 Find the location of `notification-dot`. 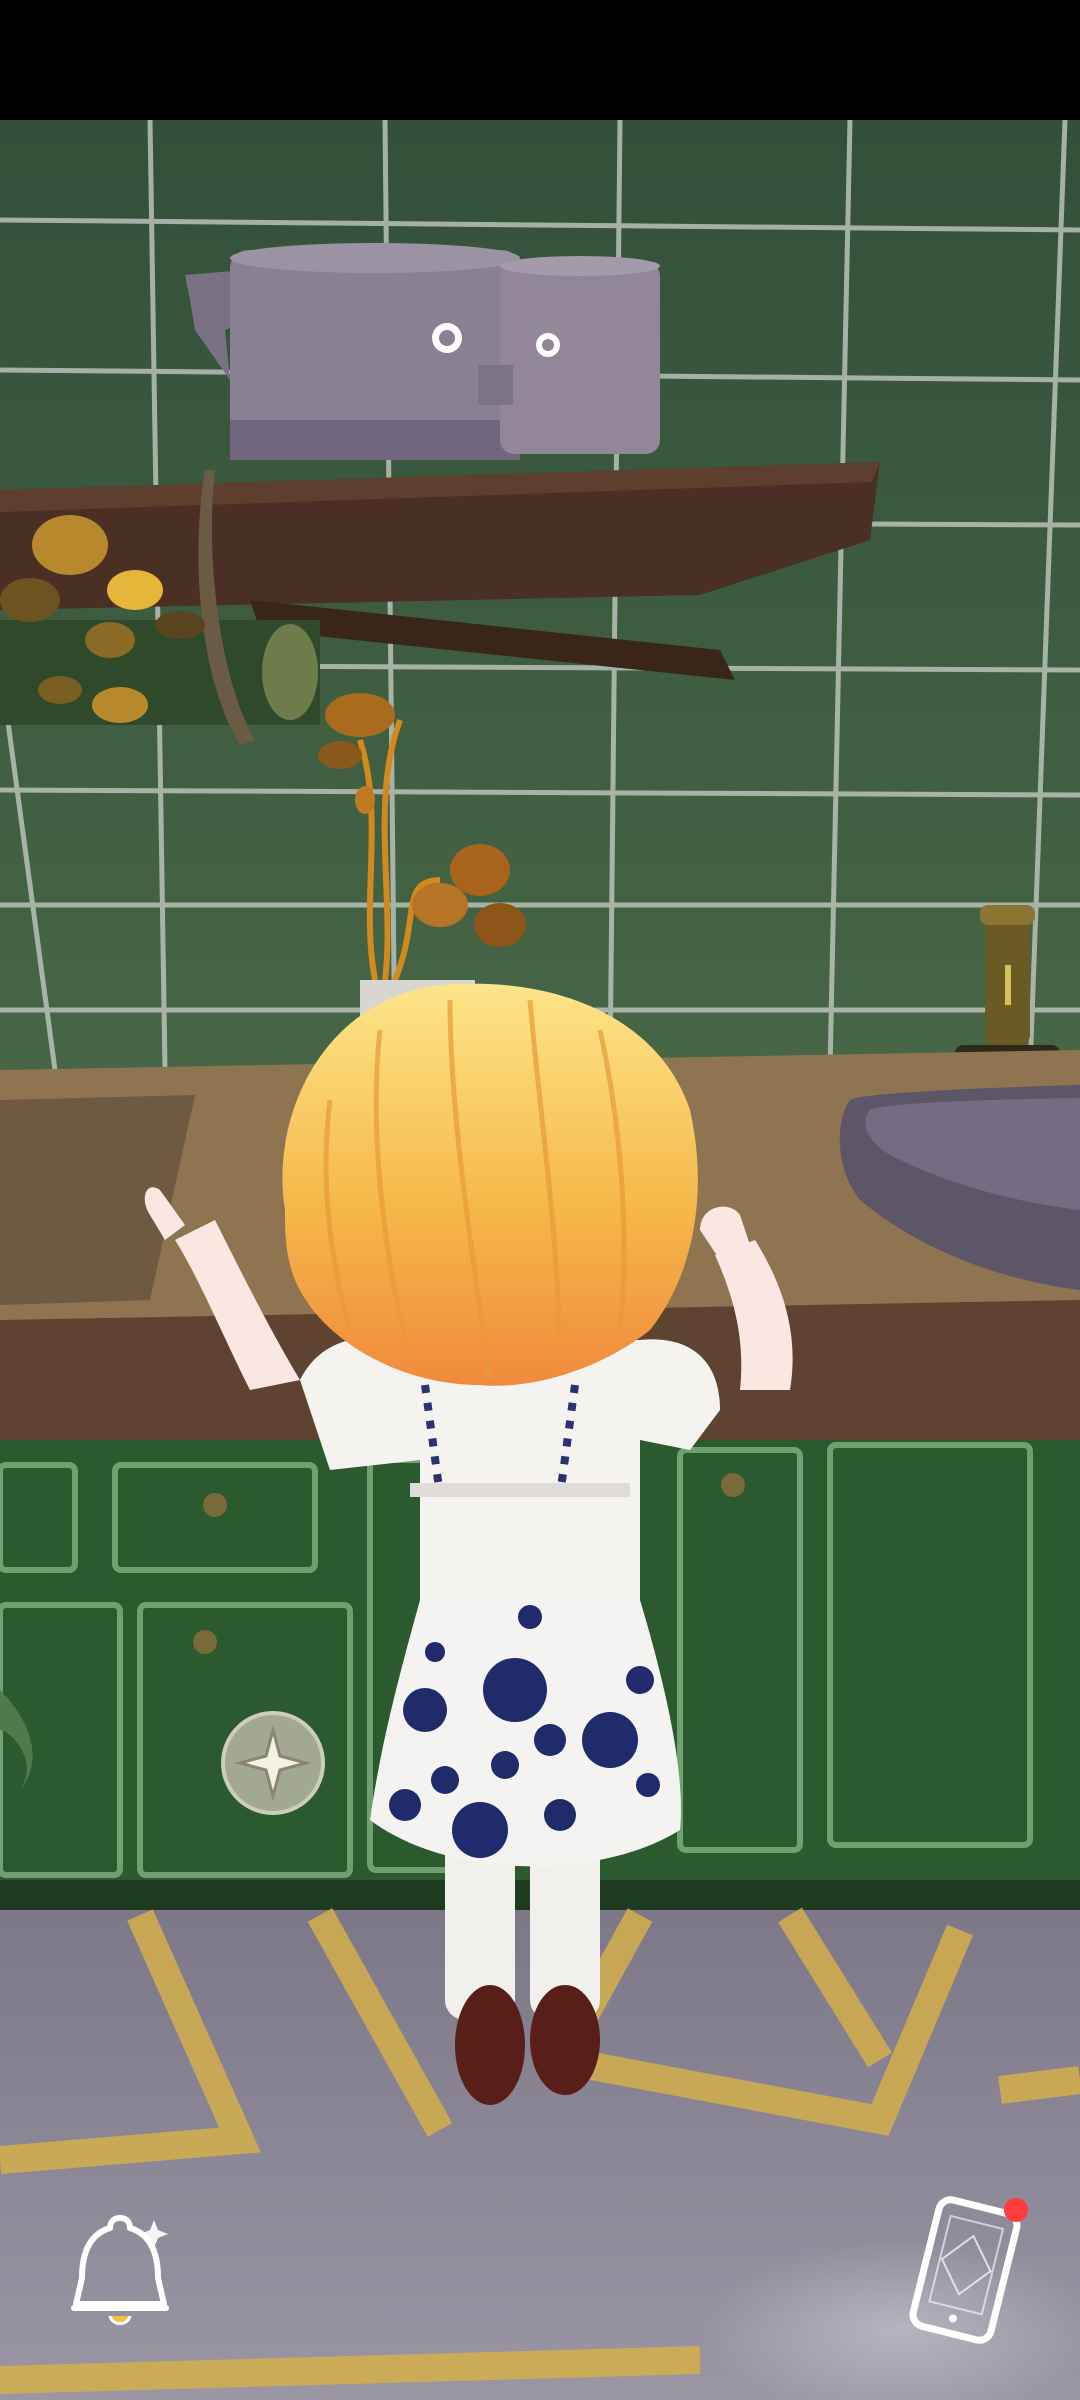

notification-dot is located at coordinates (1016, 2210).